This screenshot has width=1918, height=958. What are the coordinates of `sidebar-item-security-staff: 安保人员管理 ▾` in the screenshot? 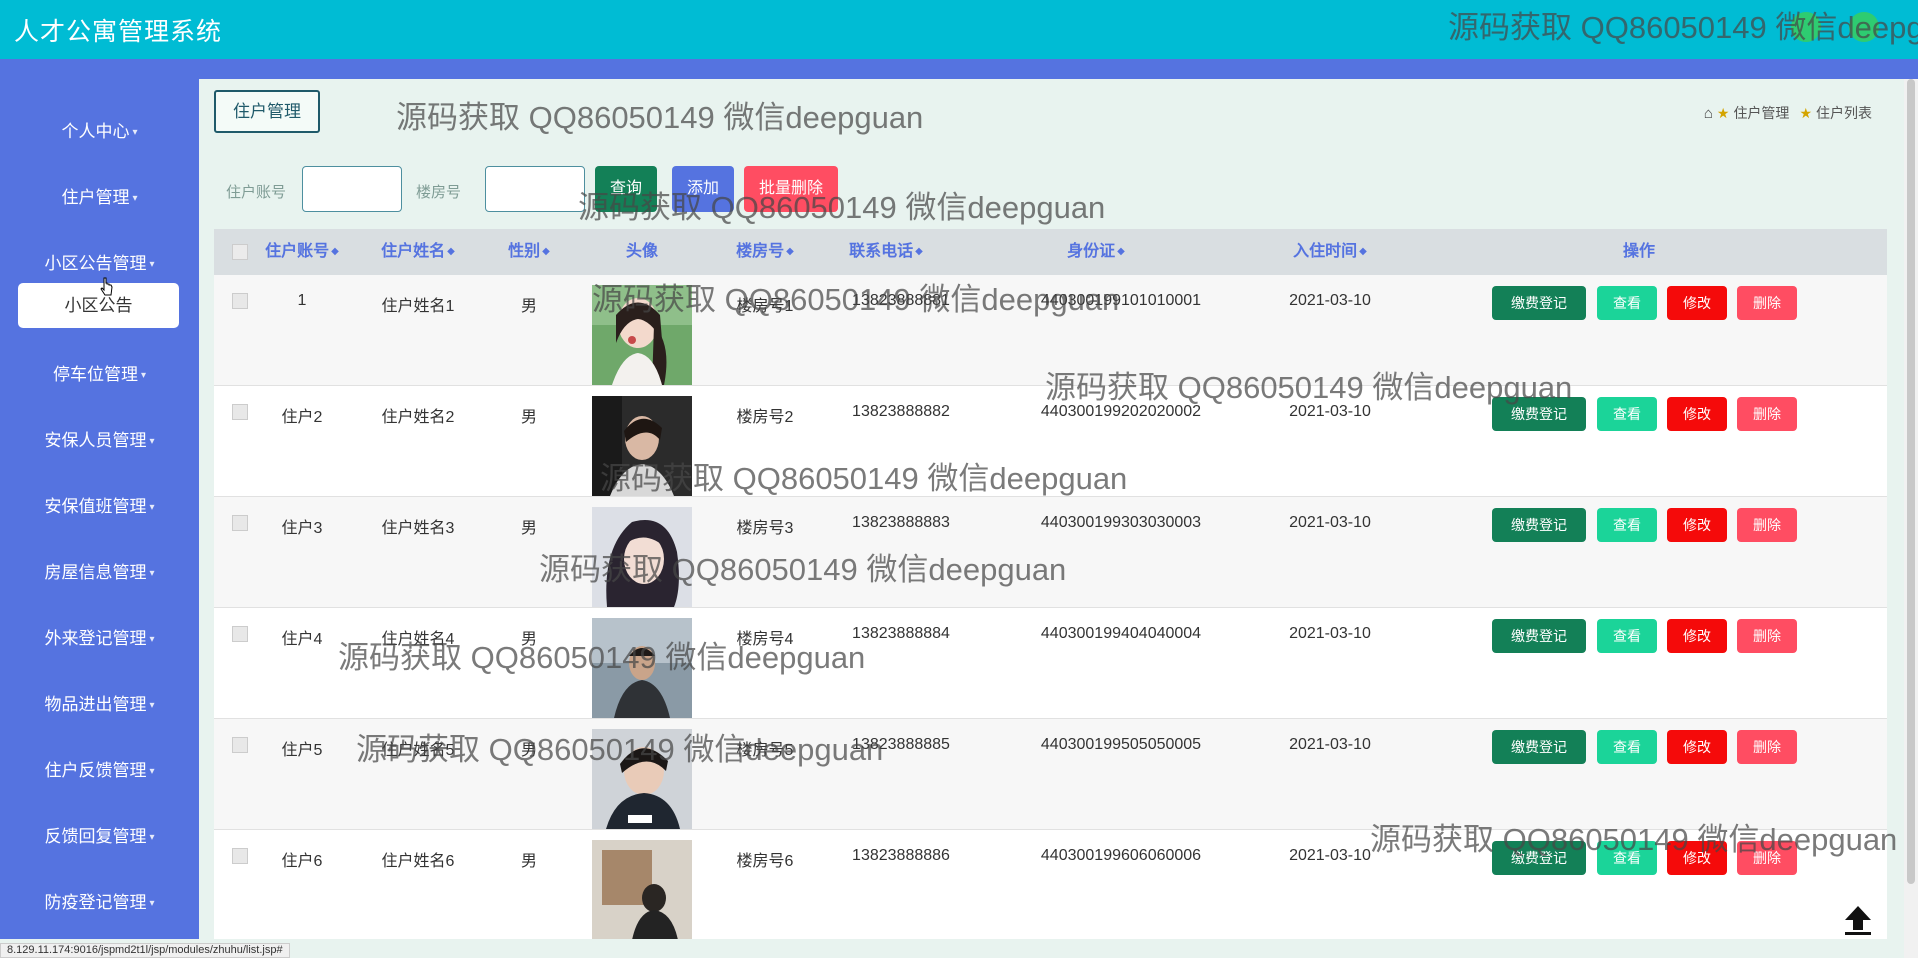 It's located at (99, 438).